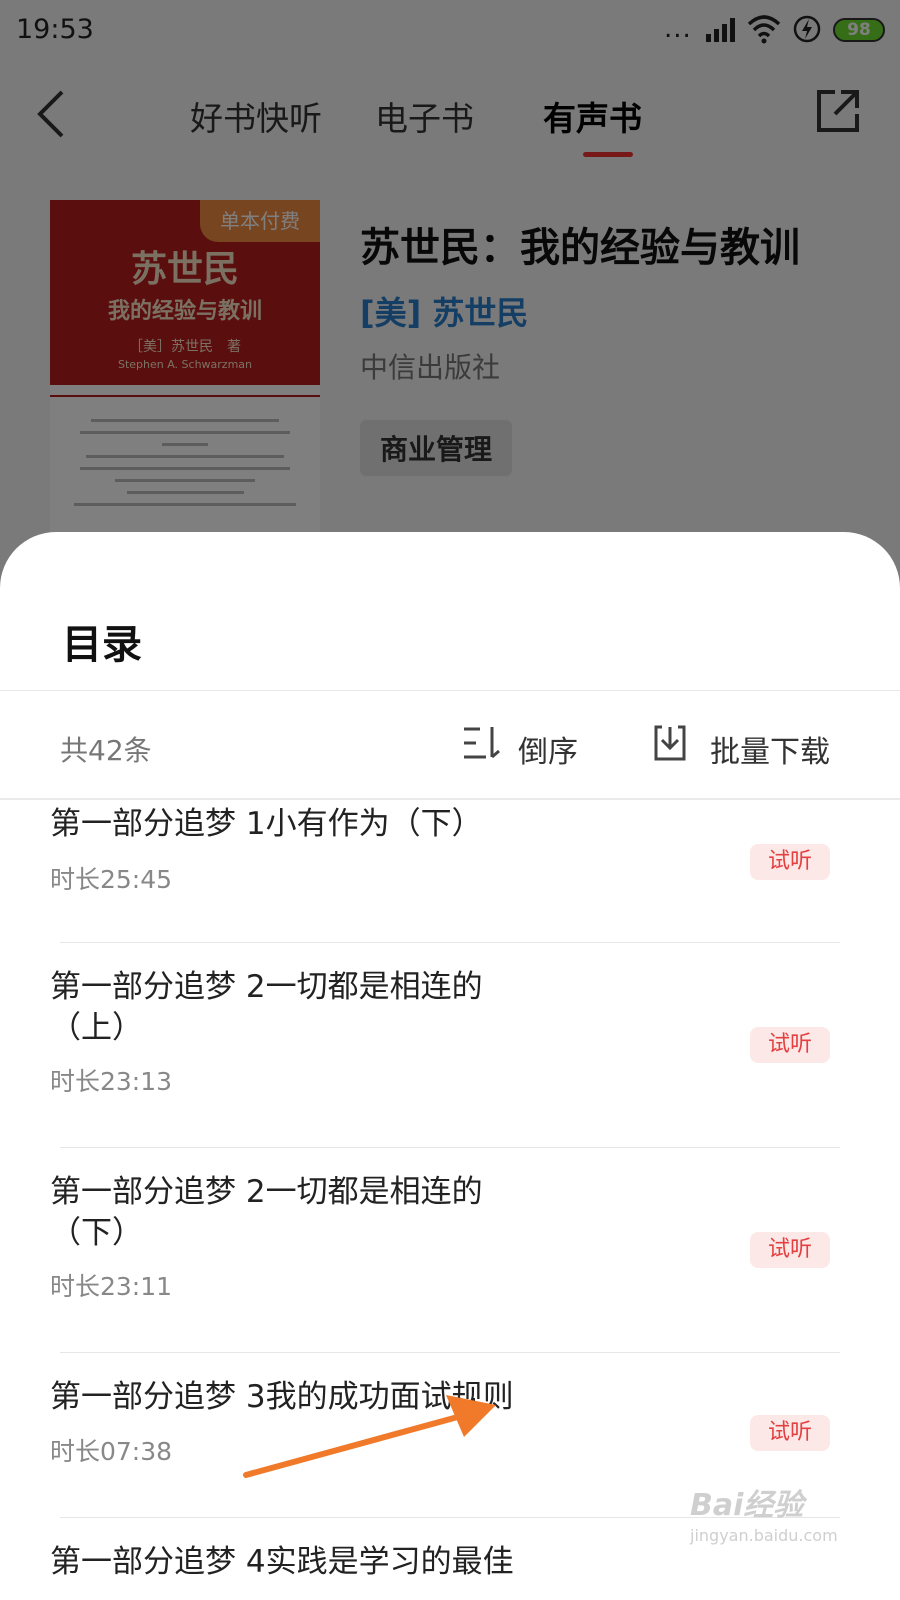 This screenshot has height=1600, width=900. What do you see at coordinates (106, 750) in the screenshot?
I see `chapter-count: 共42条` at bounding box center [106, 750].